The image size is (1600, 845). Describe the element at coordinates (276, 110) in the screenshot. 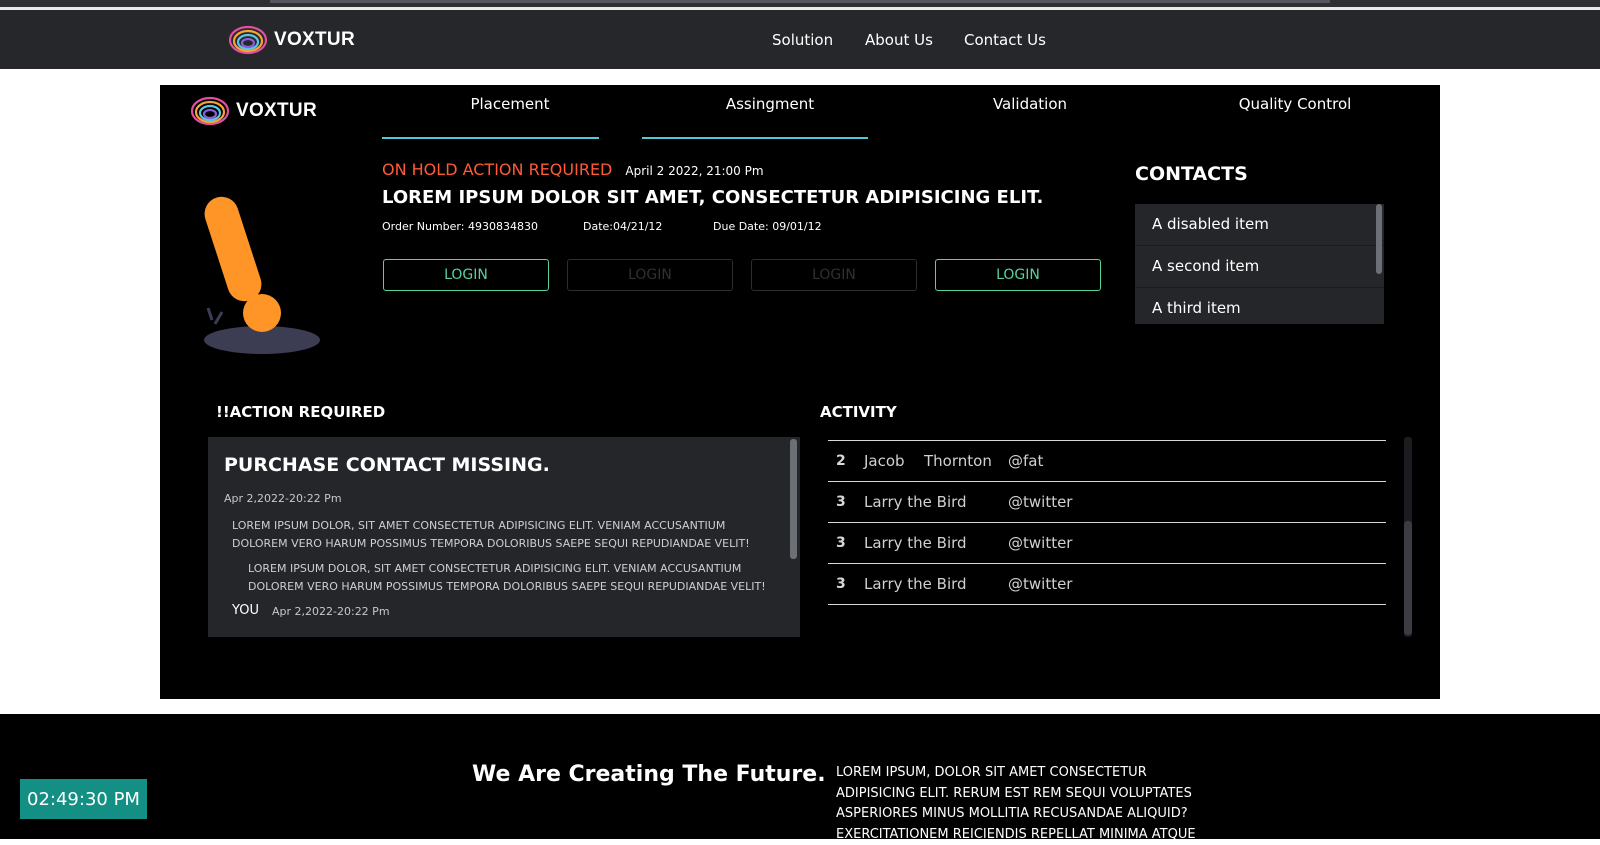

I see `card-brand-name: VOXTUR` at that location.